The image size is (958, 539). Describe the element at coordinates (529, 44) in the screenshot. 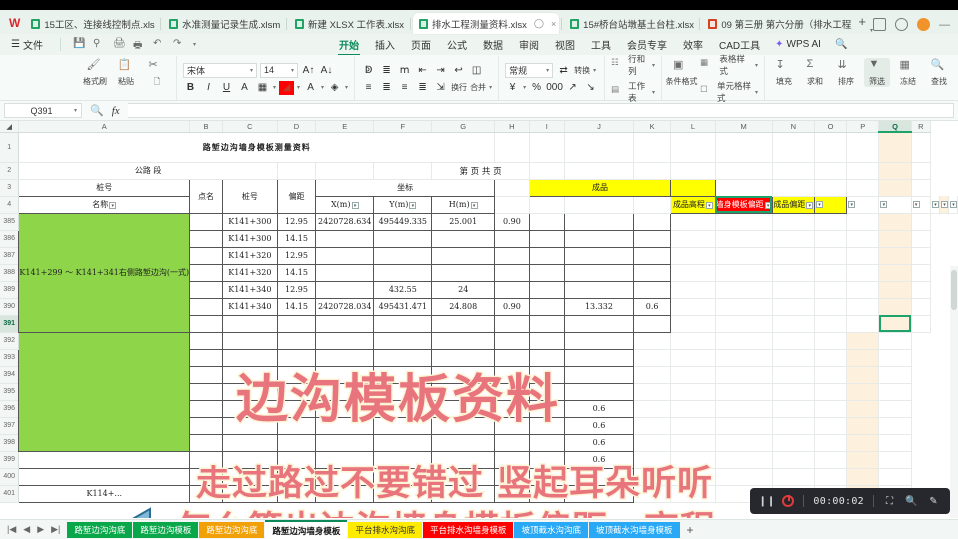

I see `menu-item-review: 审阅` at that location.